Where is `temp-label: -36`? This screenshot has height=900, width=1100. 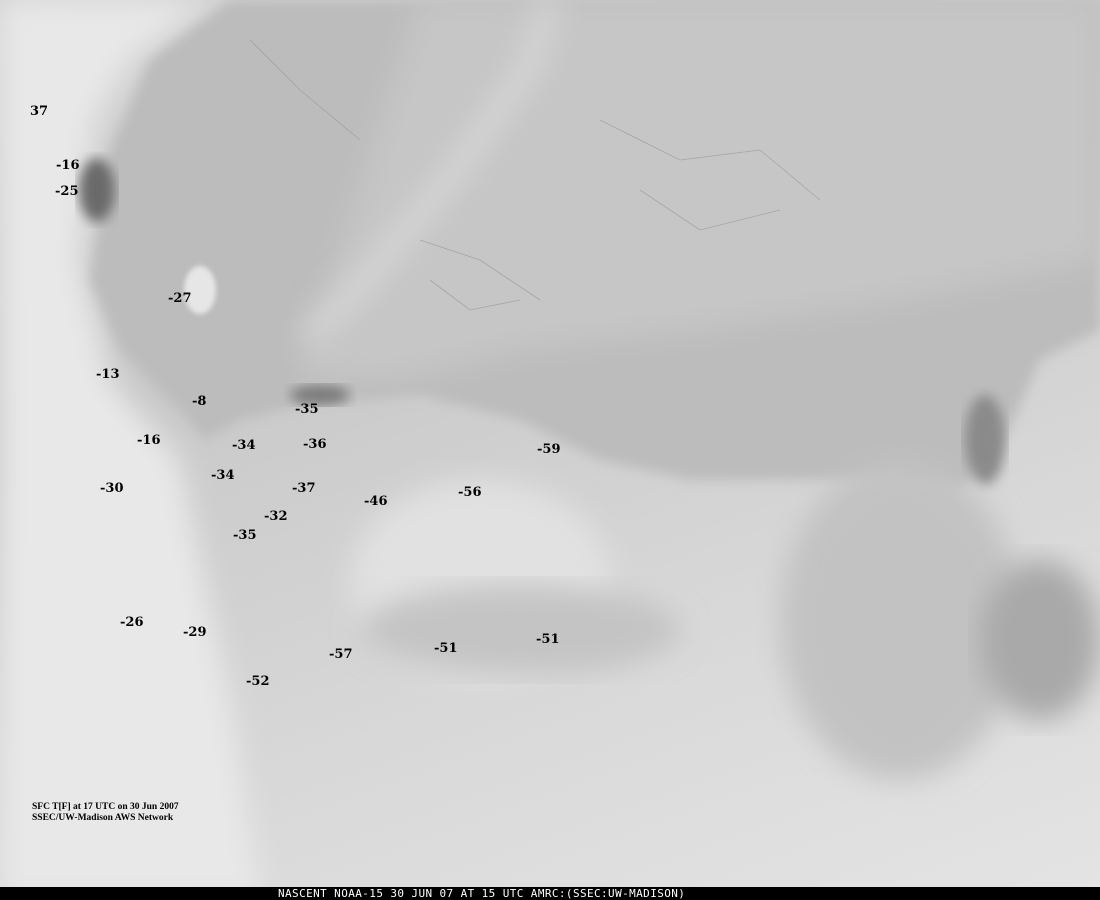 temp-label: -36 is located at coordinates (315, 444).